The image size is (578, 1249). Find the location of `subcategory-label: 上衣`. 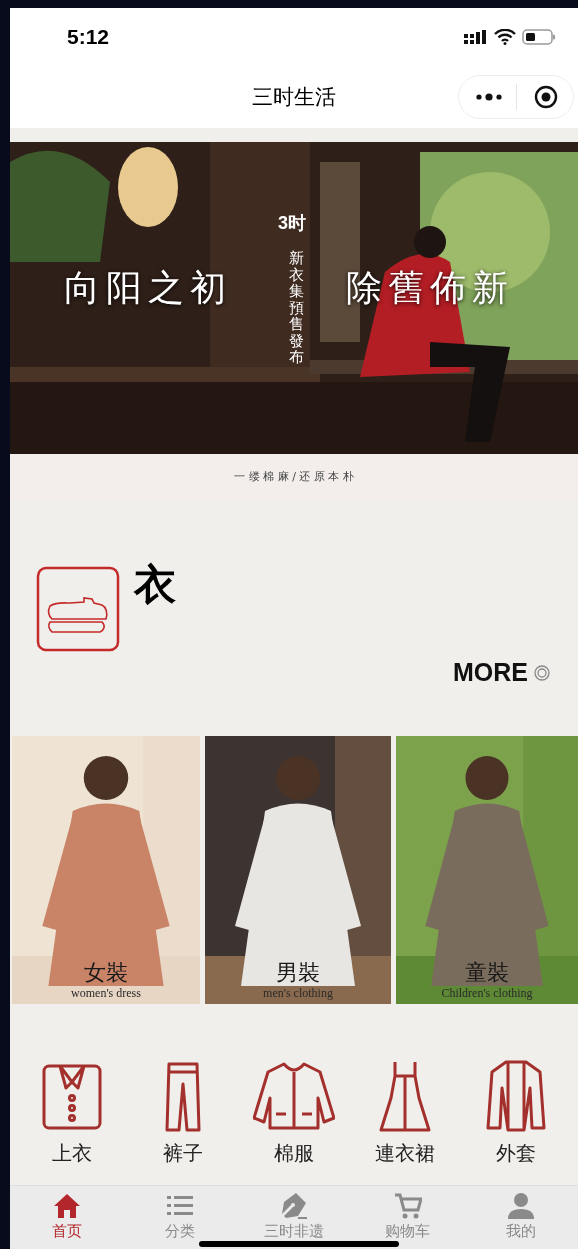

subcategory-label: 上衣 is located at coordinates (71, 1153).